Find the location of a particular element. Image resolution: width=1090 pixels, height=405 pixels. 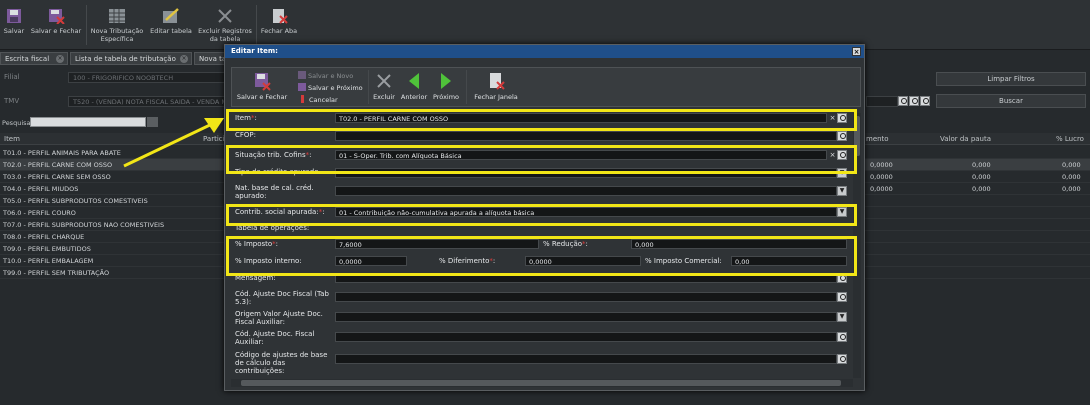

annotation-arrow-icon is located at coordinates (173, 143).